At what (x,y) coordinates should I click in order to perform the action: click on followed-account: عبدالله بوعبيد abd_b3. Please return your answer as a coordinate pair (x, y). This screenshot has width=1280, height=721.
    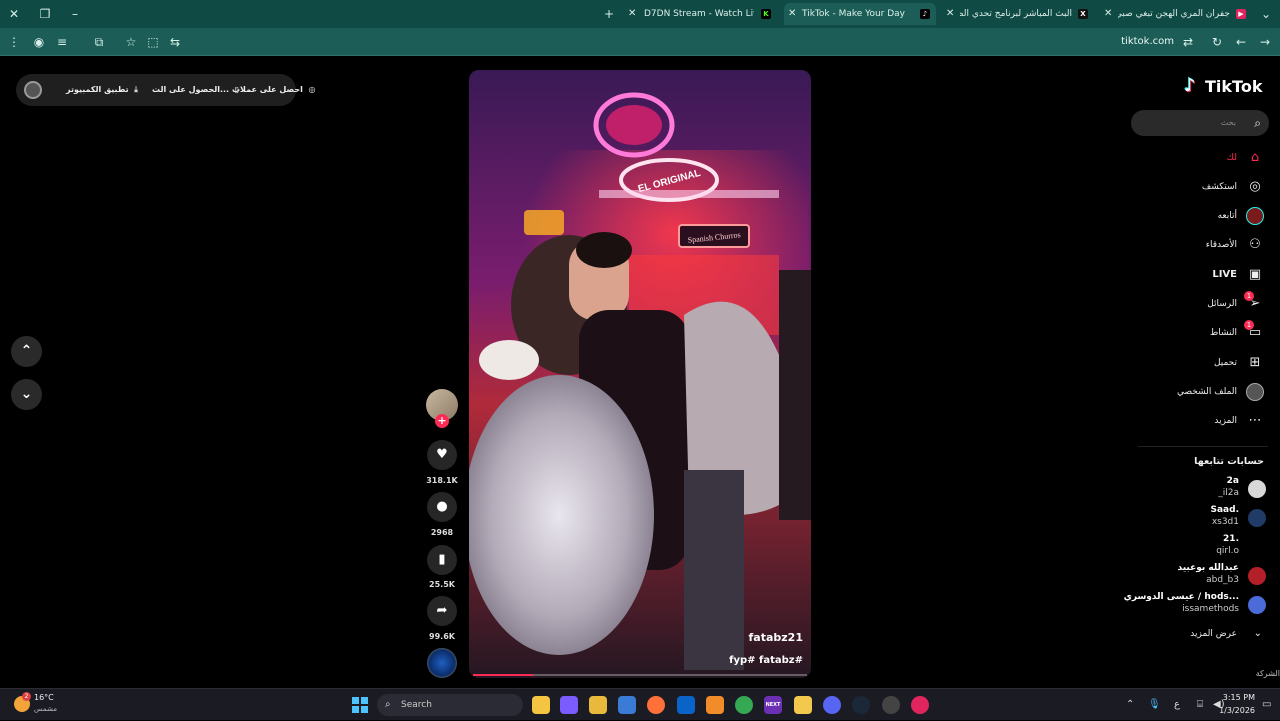
    Looking at the image, I should click on (1186, 576).